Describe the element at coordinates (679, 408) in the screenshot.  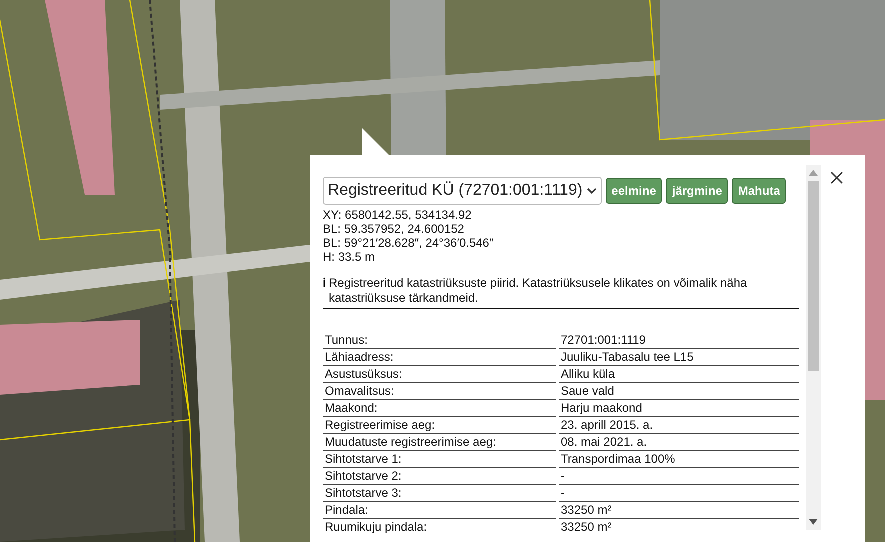
I see `value-cell: Harju maakond` at that location.